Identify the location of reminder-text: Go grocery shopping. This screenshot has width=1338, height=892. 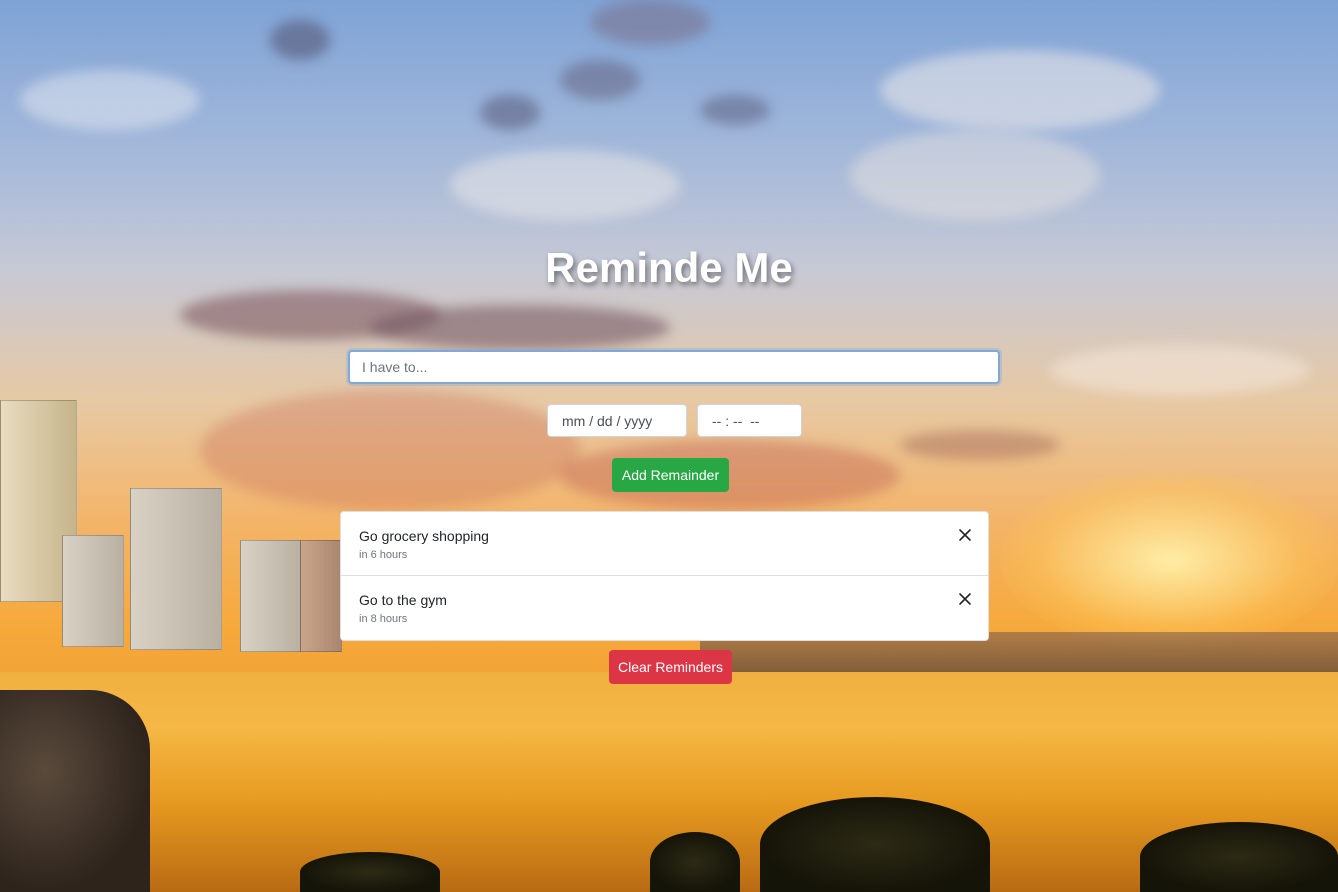
(424, 536).